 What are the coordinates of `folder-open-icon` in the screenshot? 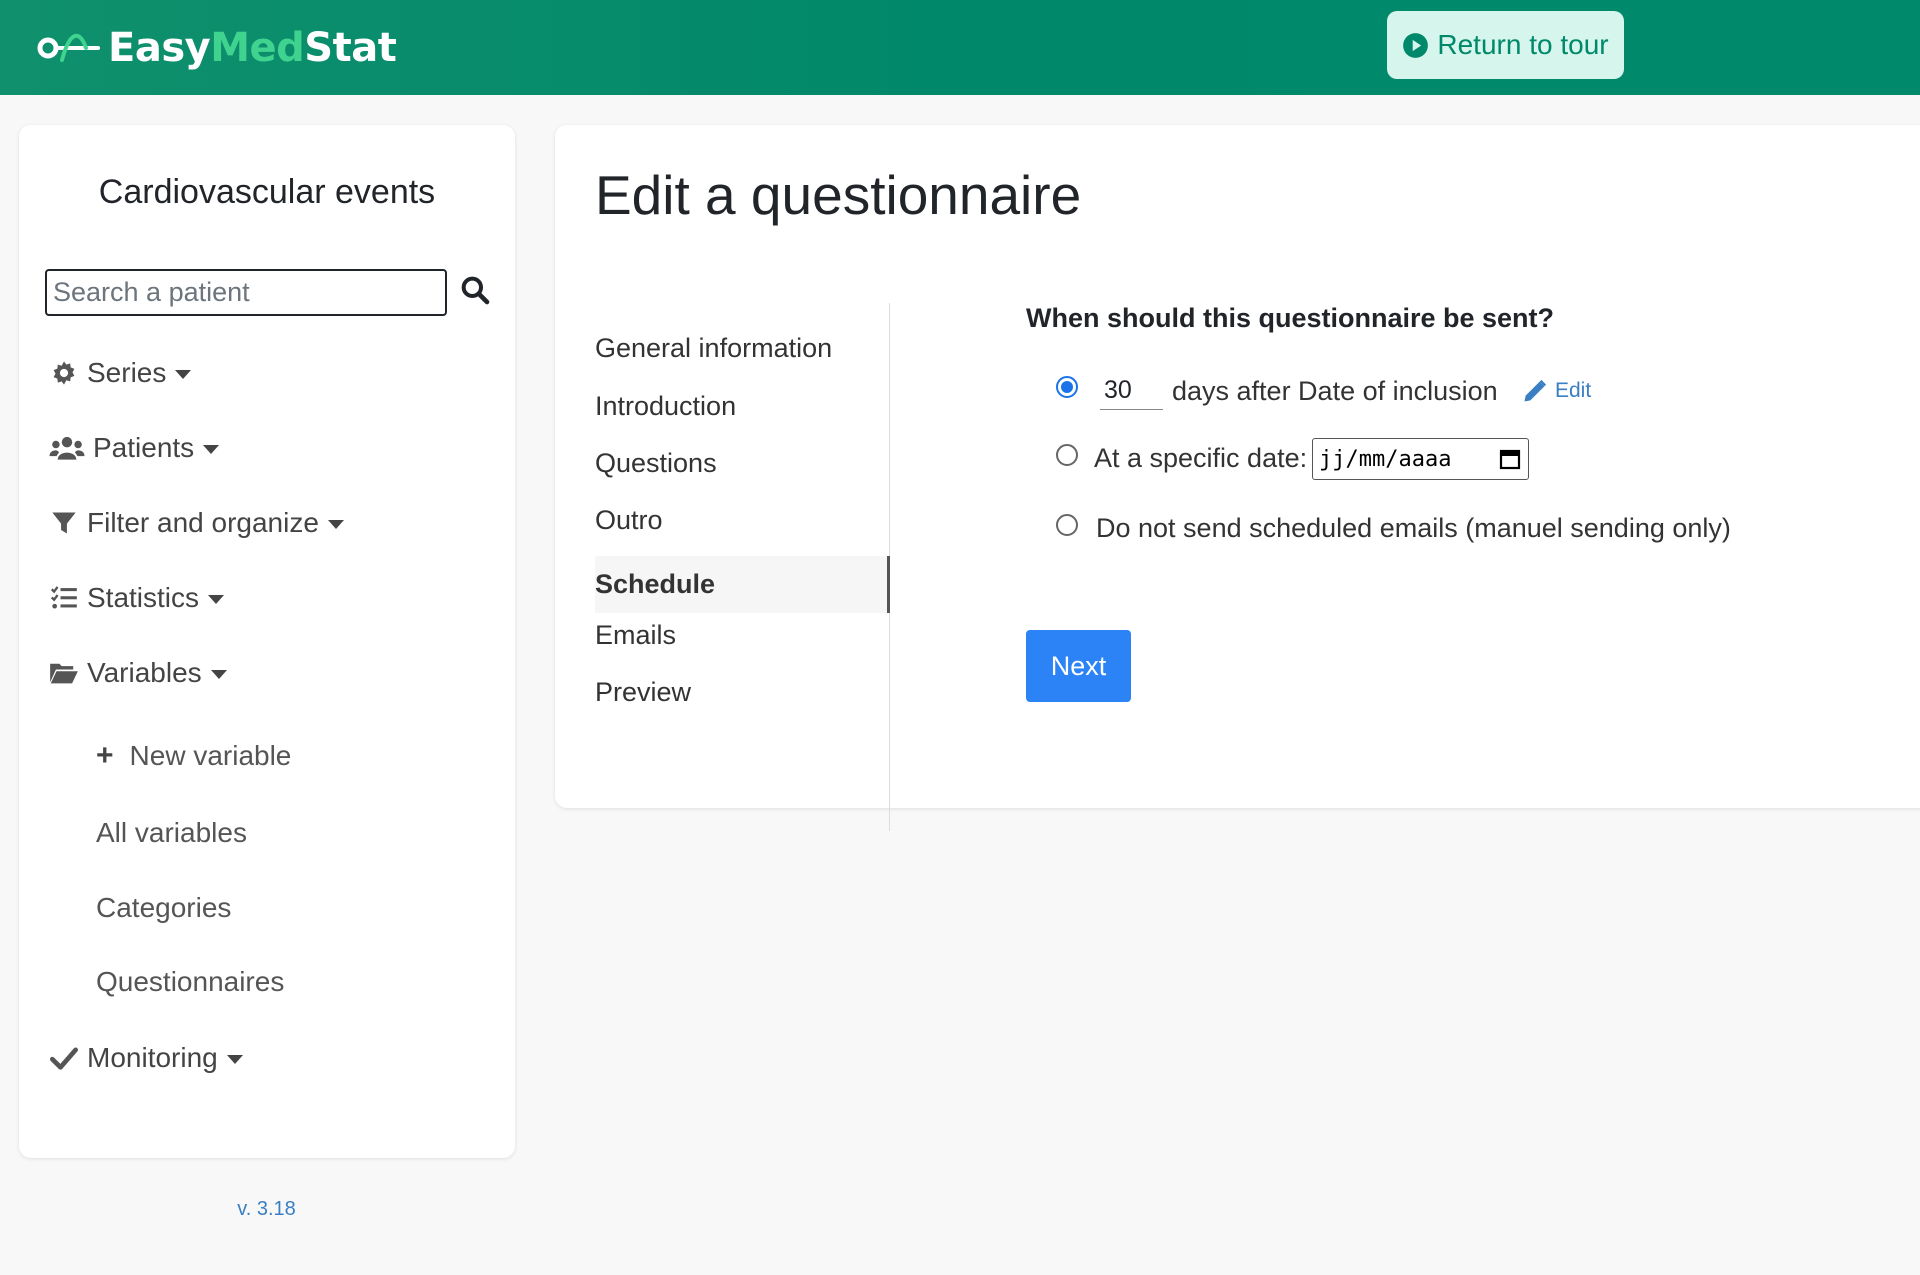 It's located at (64, 673).